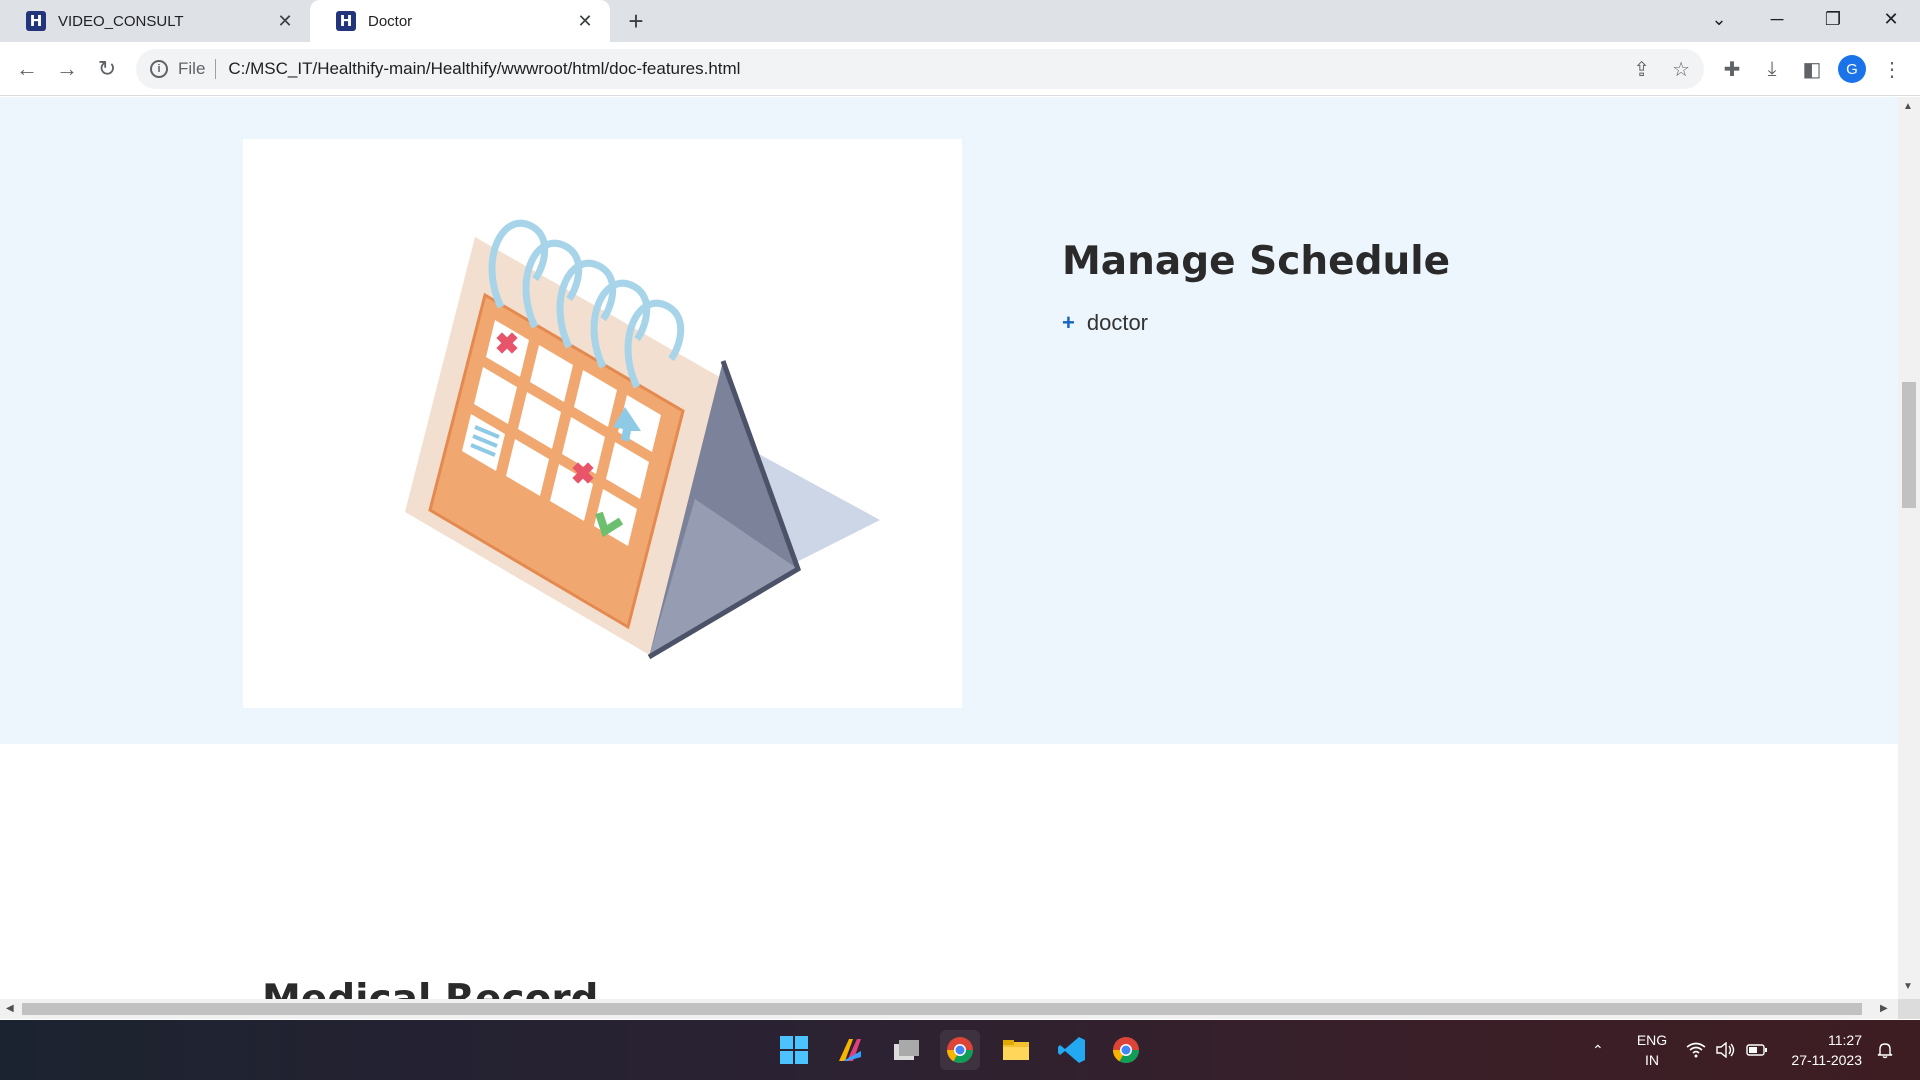 The width and height of the screenshot is (1920, 1080). I want to click on notification-bell-icon, so click(1885, 1050).